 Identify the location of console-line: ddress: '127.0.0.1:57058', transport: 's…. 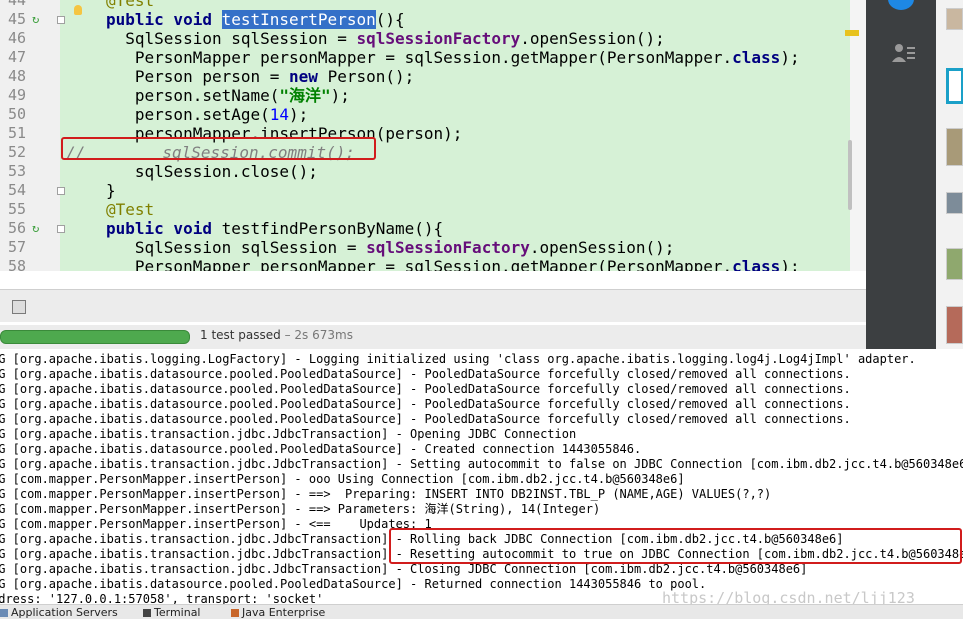
(162, 598).